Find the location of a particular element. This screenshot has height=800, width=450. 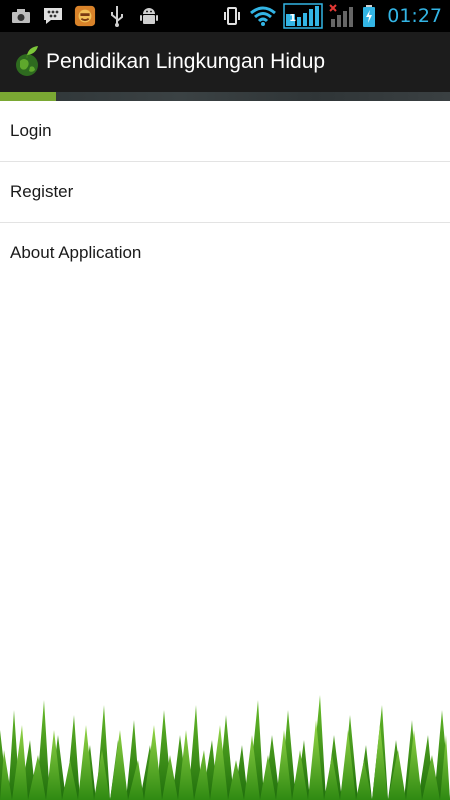

status-bar: 1 01:27 is located at coordinates (225, 16).